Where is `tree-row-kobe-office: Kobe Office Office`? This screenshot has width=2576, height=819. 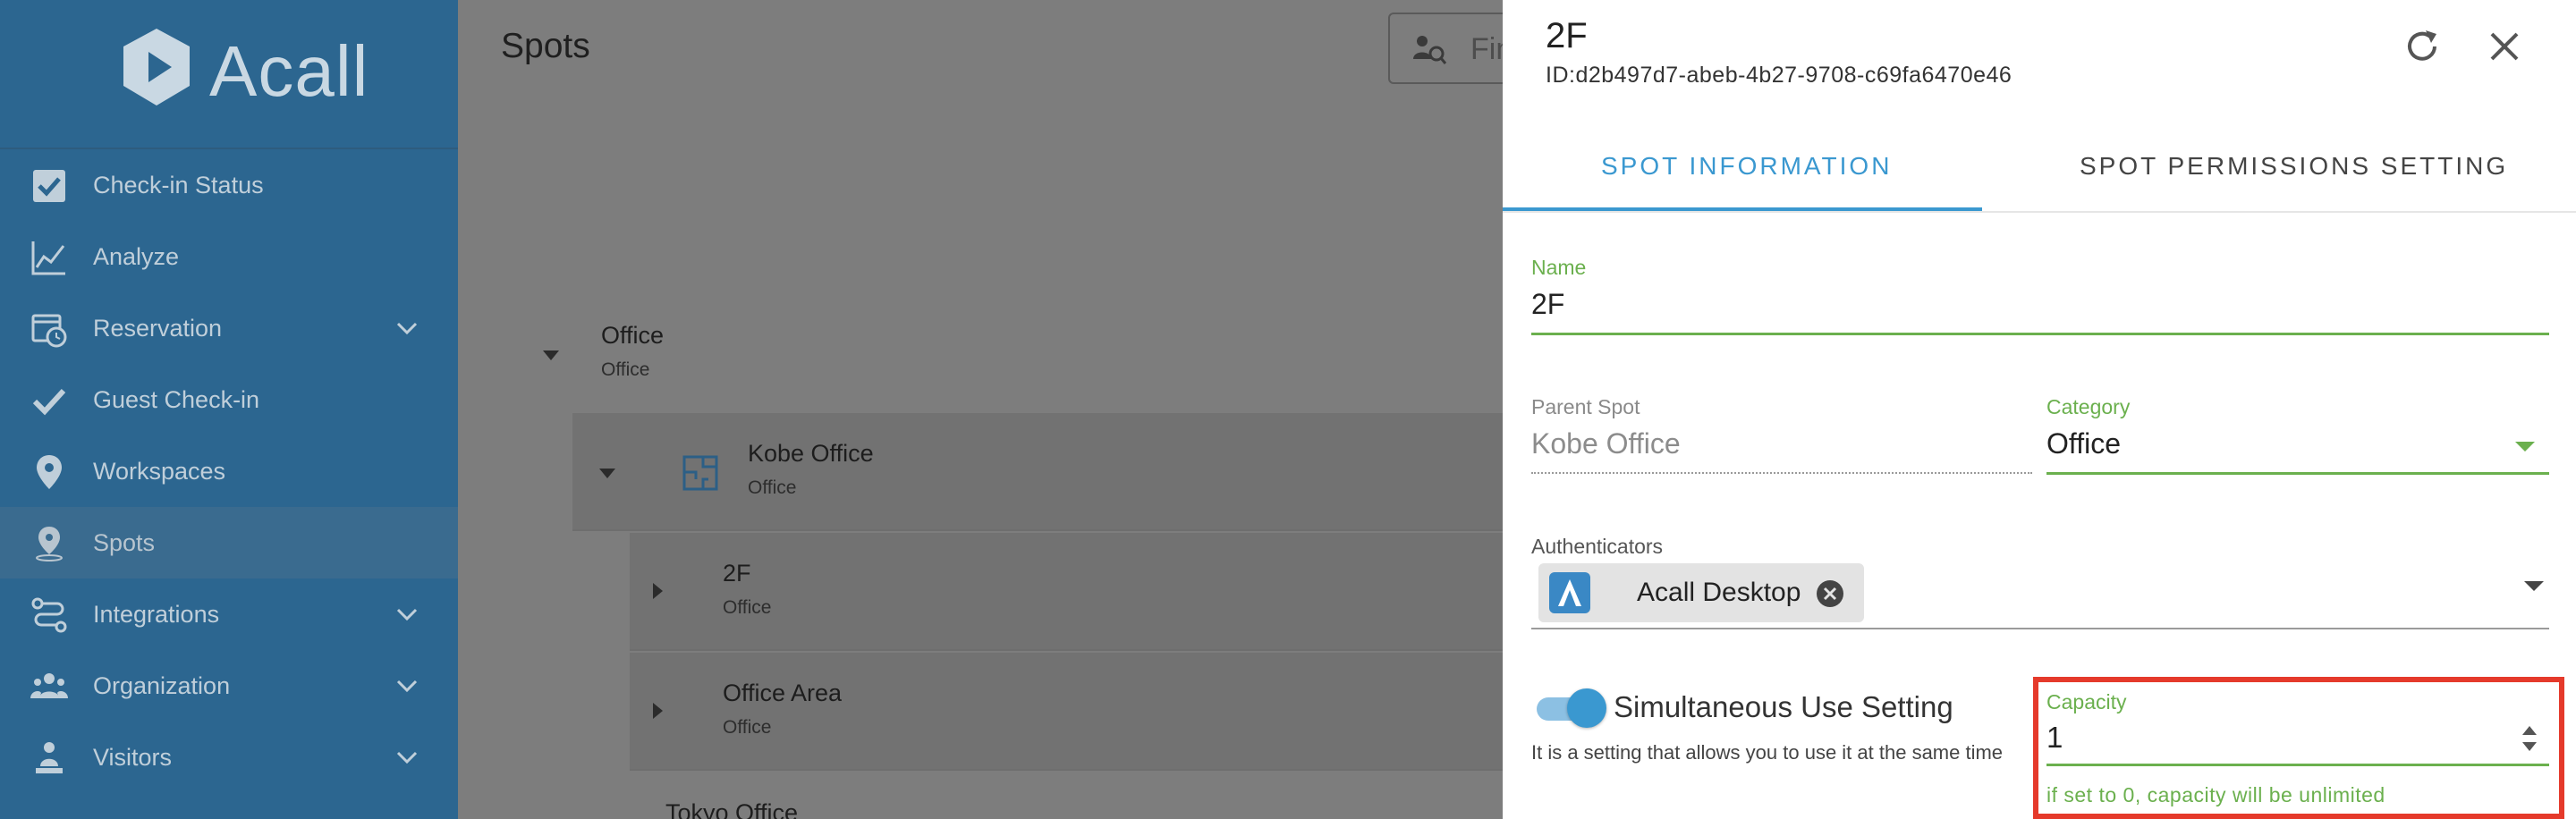 tree-row-kobe-office: Kobe Office Office is located at coordinates (1037, 472).